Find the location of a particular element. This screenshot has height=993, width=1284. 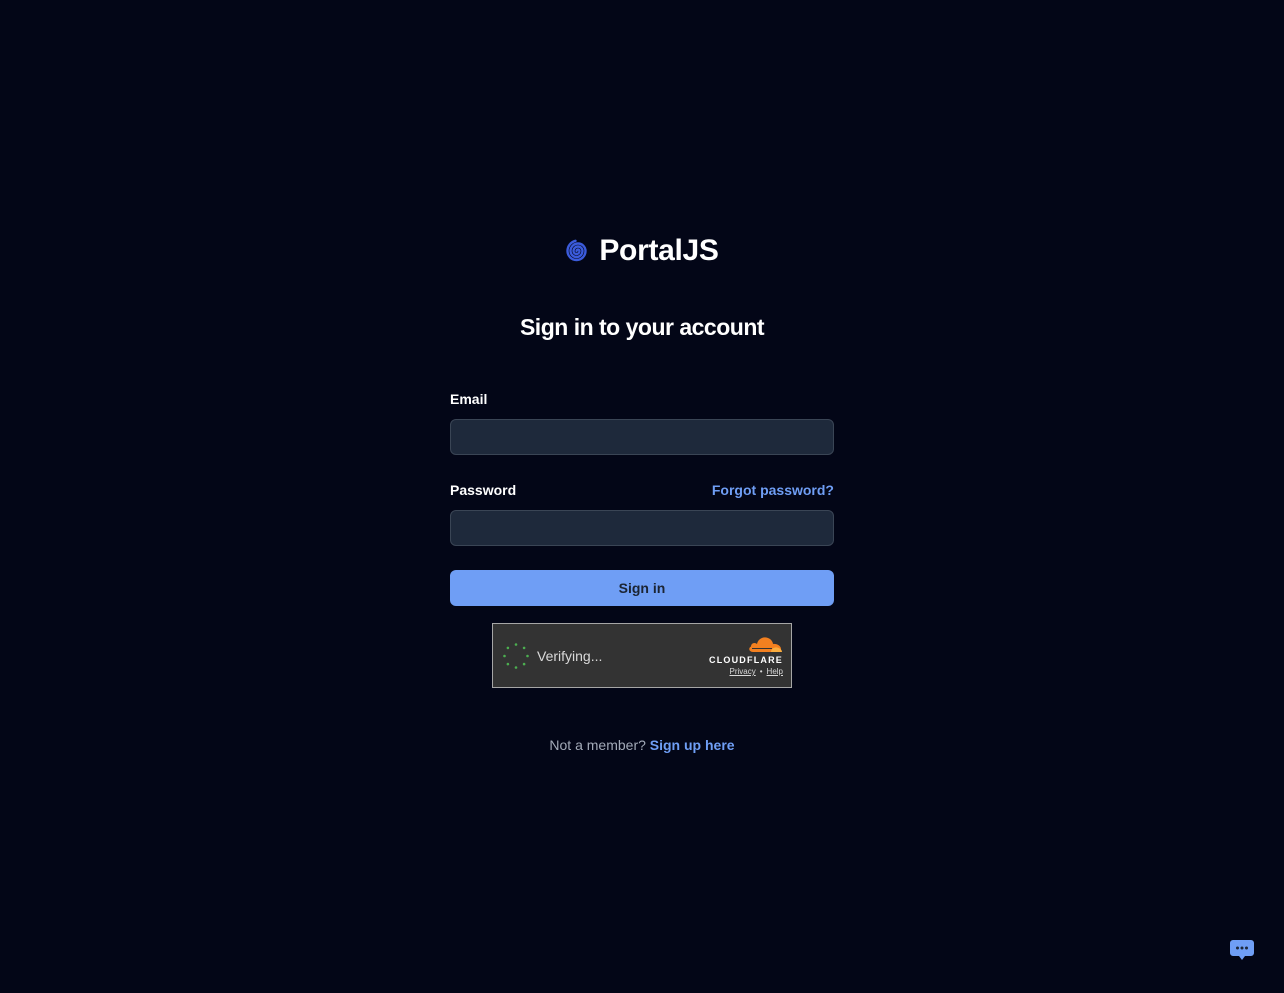

sign-in-button: Sign in is located at coordinates (642, 588).